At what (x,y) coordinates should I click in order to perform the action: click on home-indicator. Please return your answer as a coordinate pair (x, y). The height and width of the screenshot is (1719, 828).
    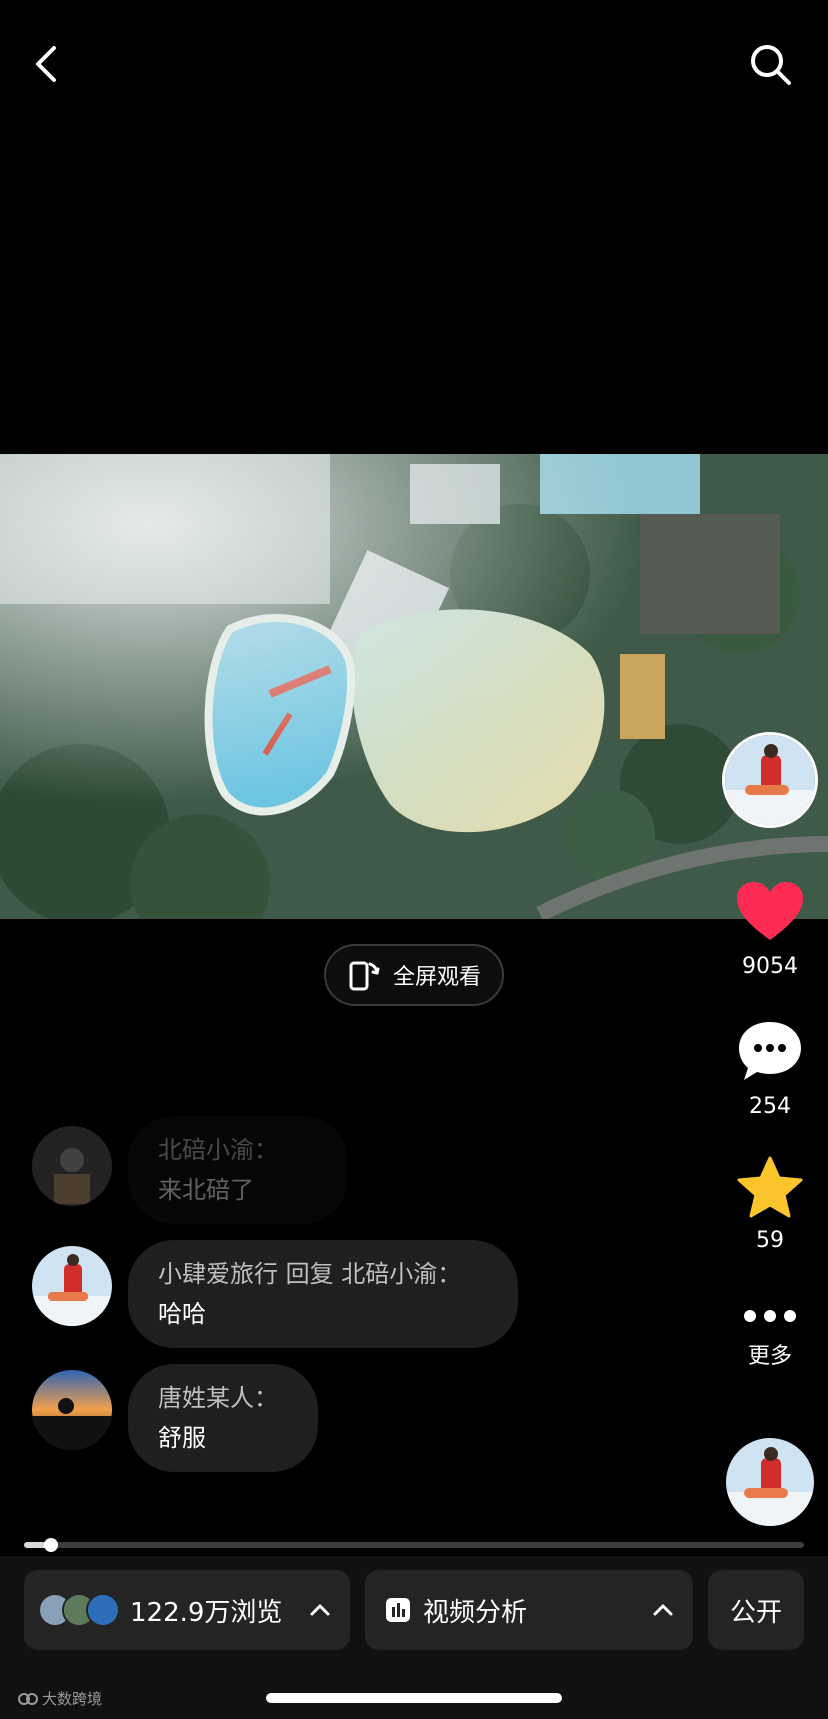
    Looking at the image, I should click on (414, 1698).